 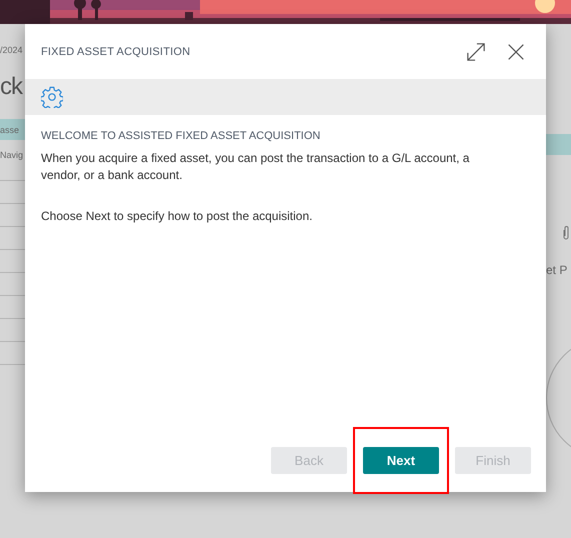 I want to click on dialog-title: FIXED ASSET ACQUISITION, so click(x=116, y=52).